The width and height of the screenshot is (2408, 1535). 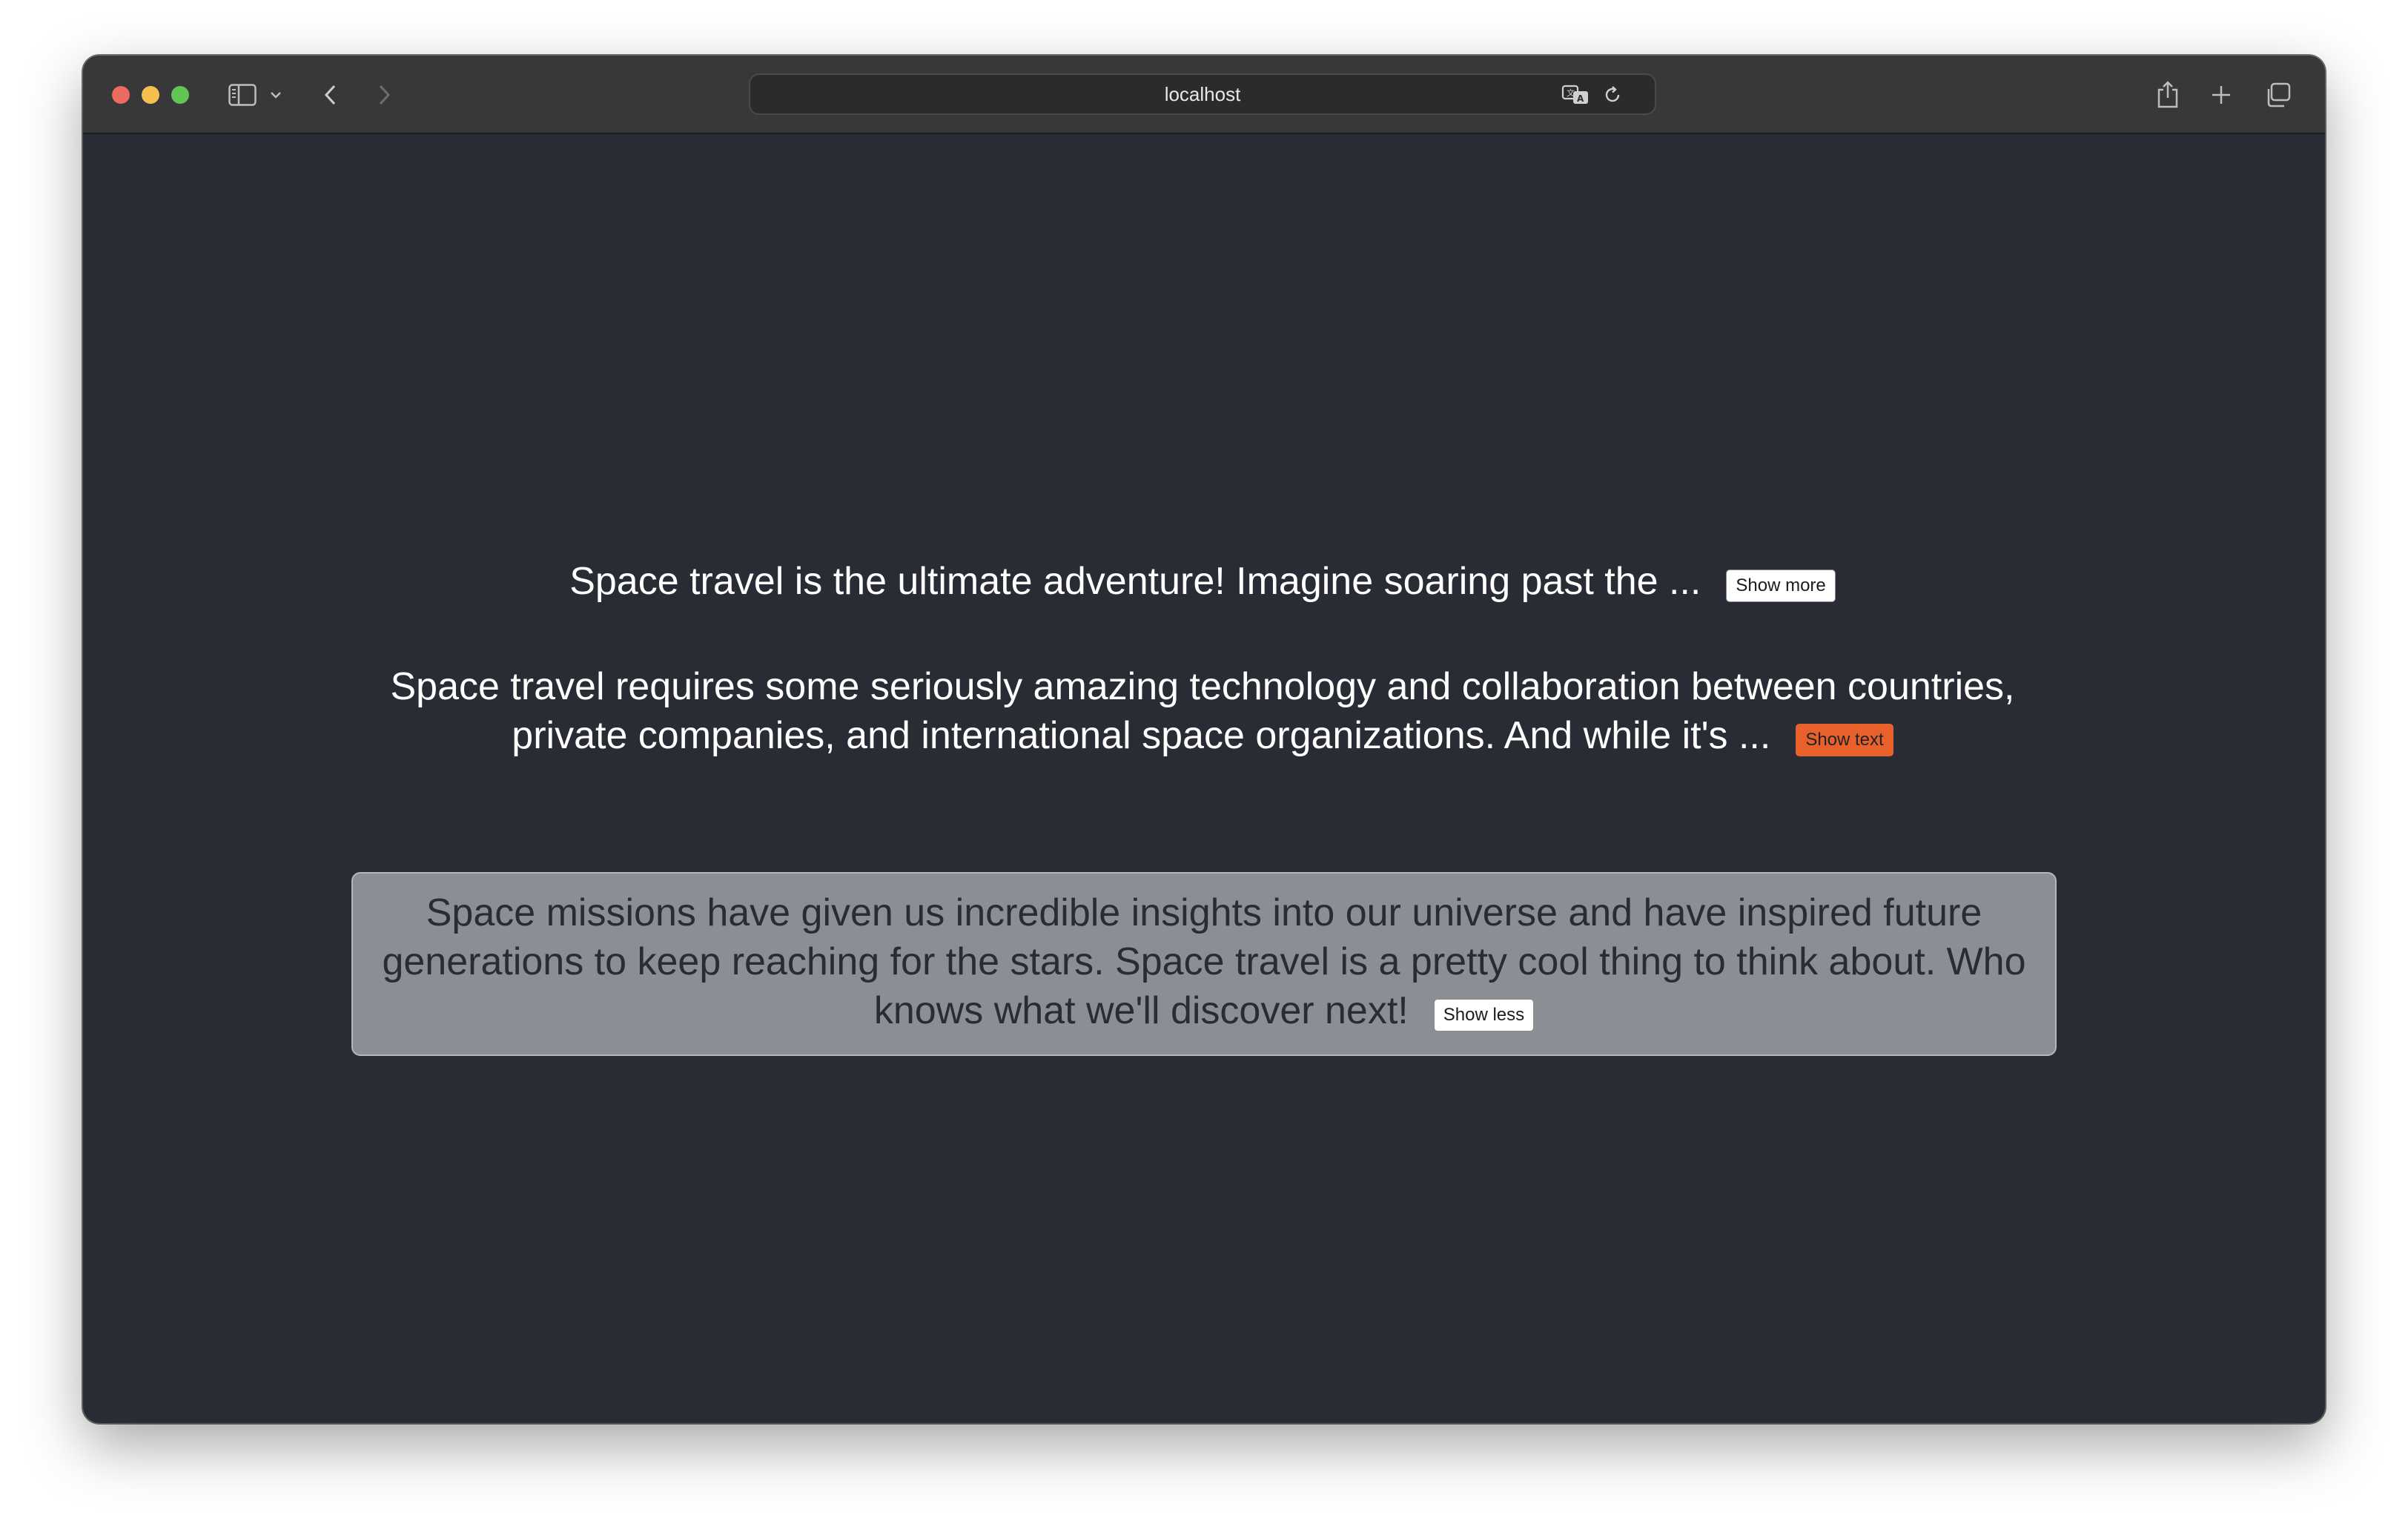 What do you see at coordinates (1484, 1015) in the screenshot?
I see `show-less-button: Show less` at bounding box center [1484, 1015].